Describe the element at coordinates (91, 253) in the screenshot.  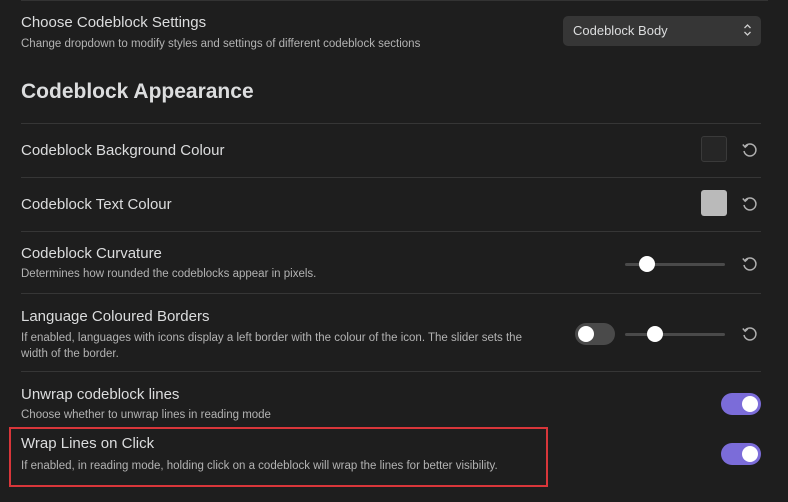
I see `setting-name: Codeblock Curvature` at that location.